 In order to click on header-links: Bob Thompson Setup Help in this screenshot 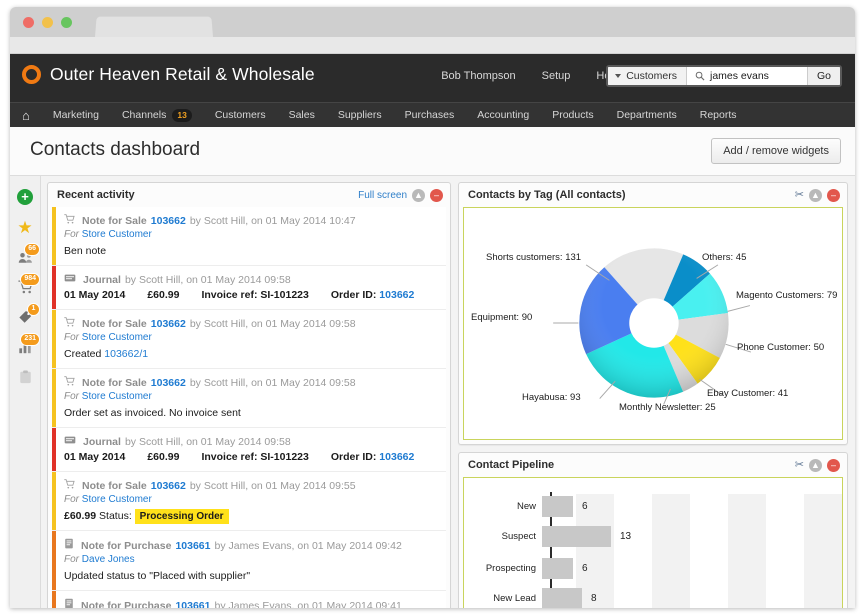, I will do `click(530, 76)`.